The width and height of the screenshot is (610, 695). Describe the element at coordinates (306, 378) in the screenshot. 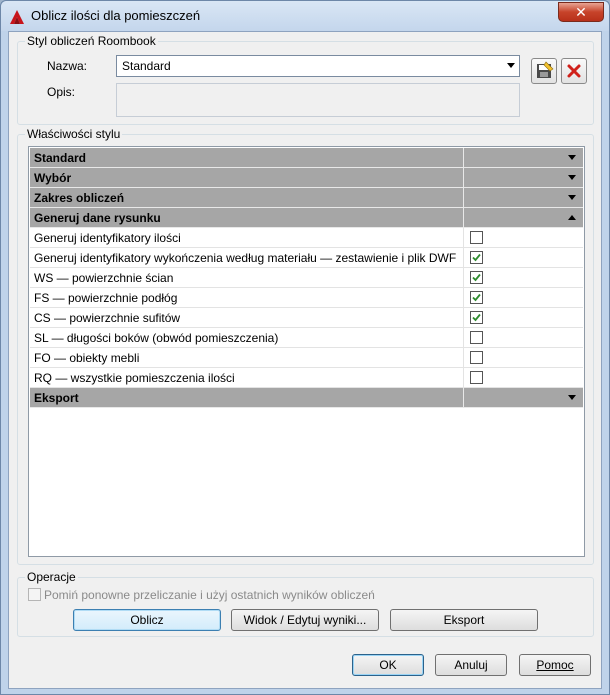

I see `property-row: RQ — wszystkie pomieszczenia ilości` at that location.